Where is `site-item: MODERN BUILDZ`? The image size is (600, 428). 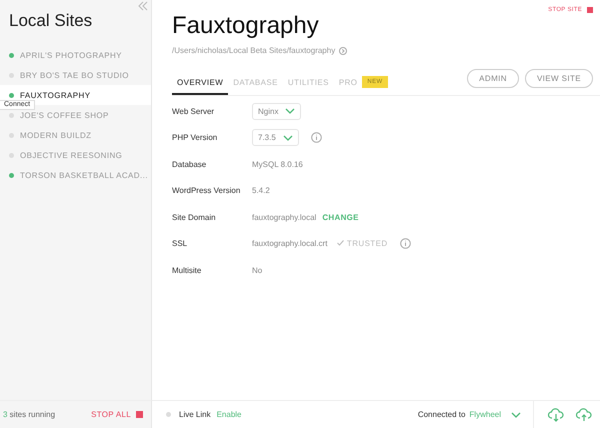
site-item: MODERN BUILDZ is located at coordinates (75, 135).